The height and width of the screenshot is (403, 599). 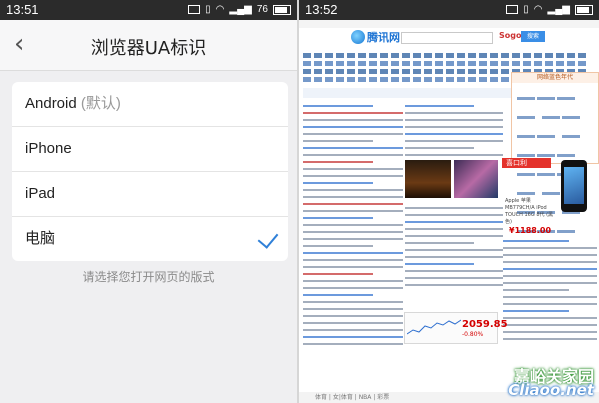 I want to click on top-link-strip, so click(x=449, y=24).